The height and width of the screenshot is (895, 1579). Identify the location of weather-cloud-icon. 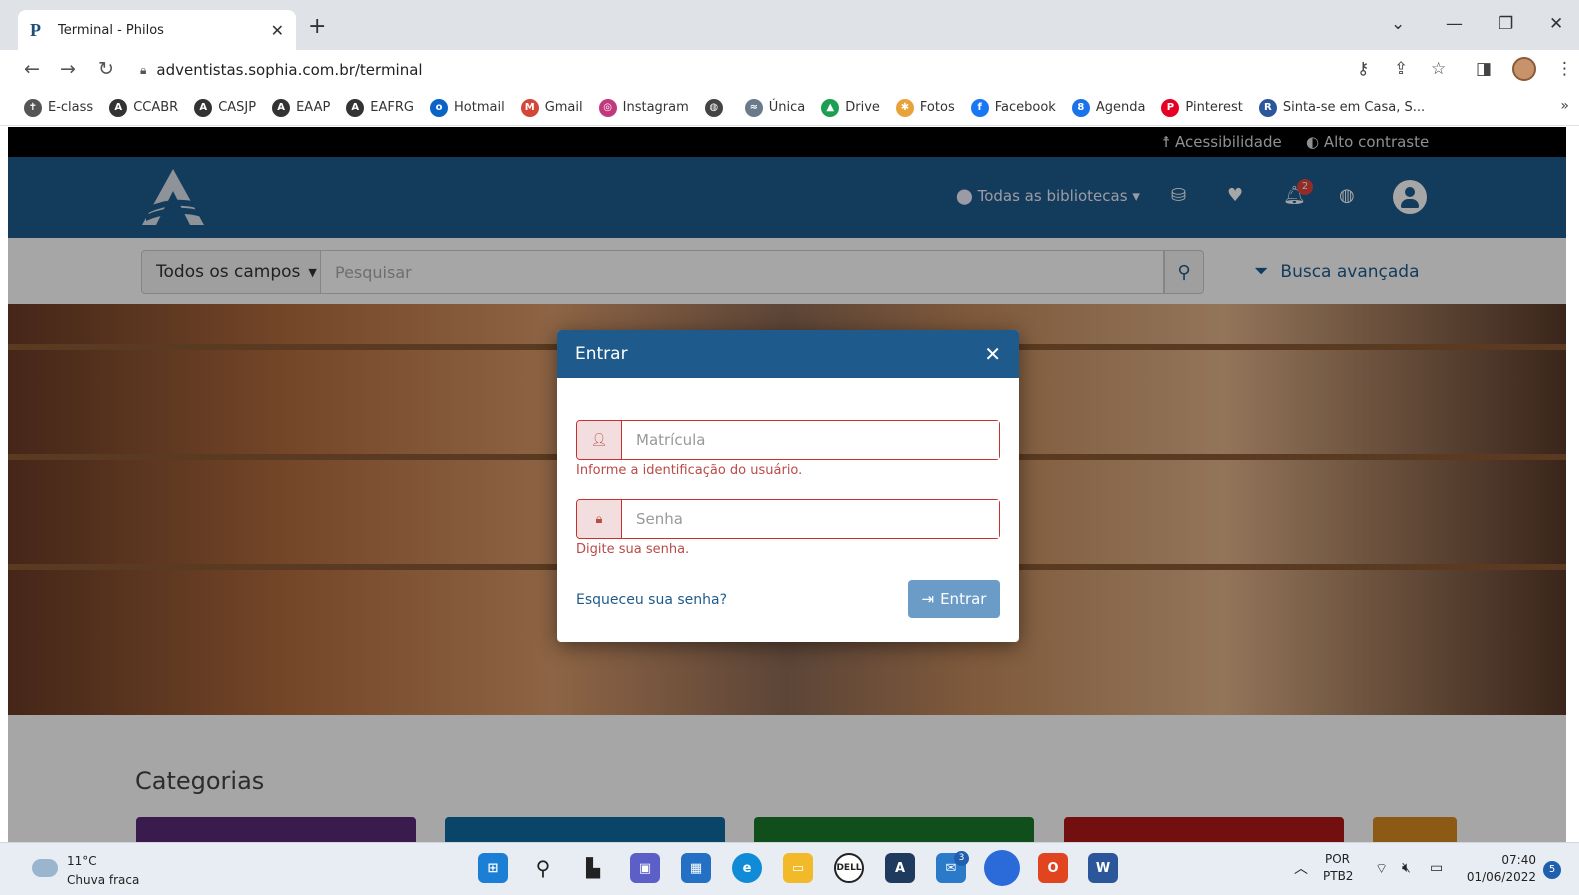
(45, 868).